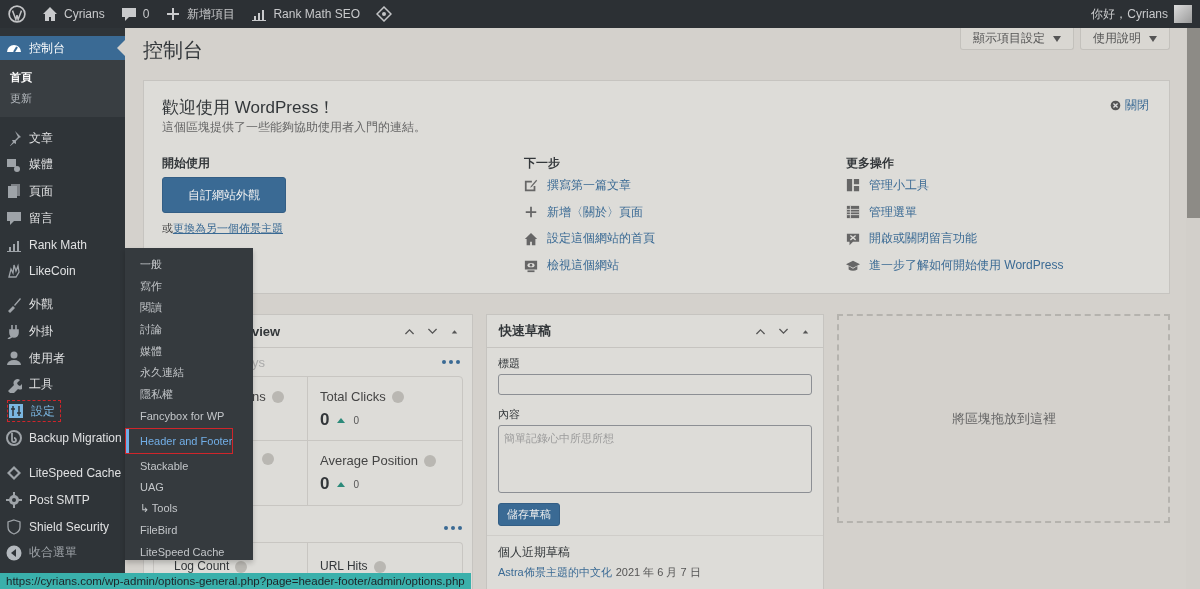 Image resolution: width=1200 pixels, height=589 pixels. Describe the element at coordinates (369, 460) in the screenshot. I see `stat-label: Average Position` at that location.